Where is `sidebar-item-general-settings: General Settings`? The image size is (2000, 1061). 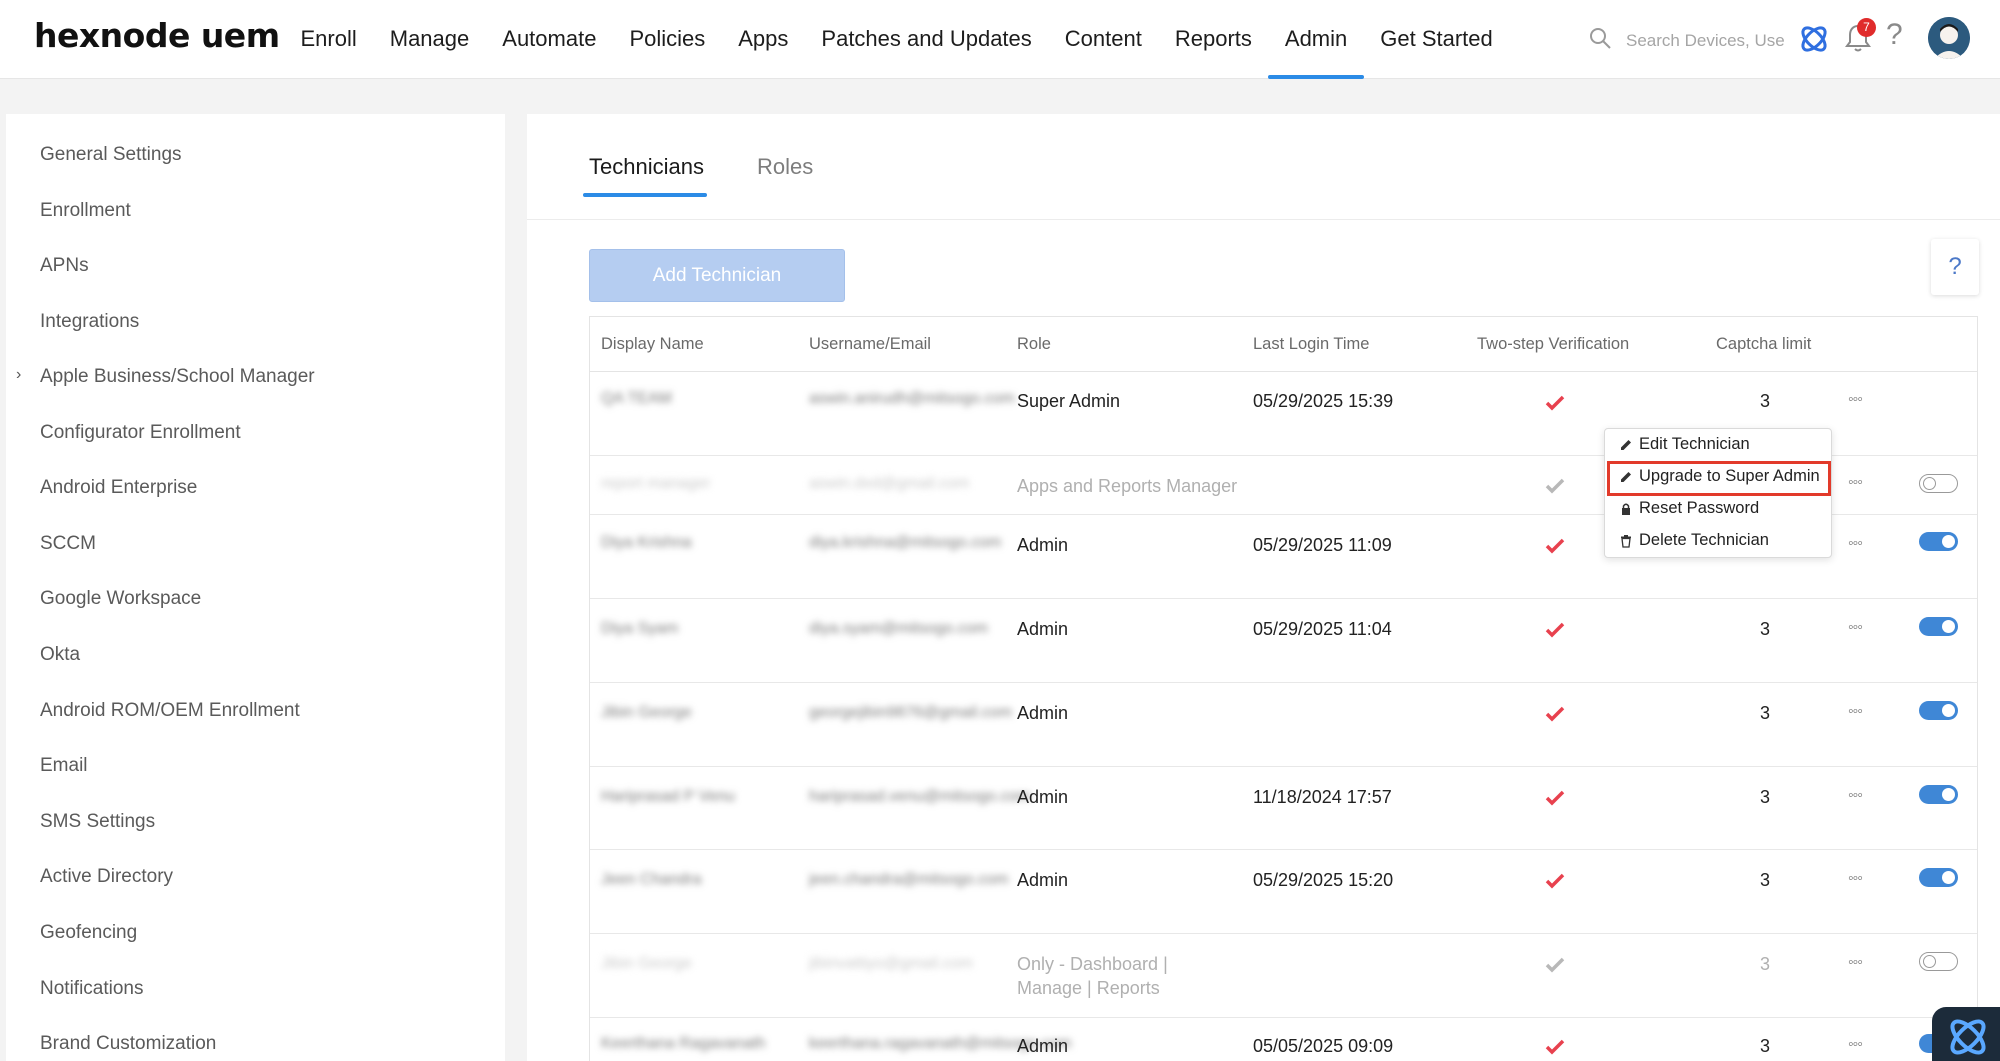
sidebar-item-general-settings: General Settings is located at coordinates (111, 155).